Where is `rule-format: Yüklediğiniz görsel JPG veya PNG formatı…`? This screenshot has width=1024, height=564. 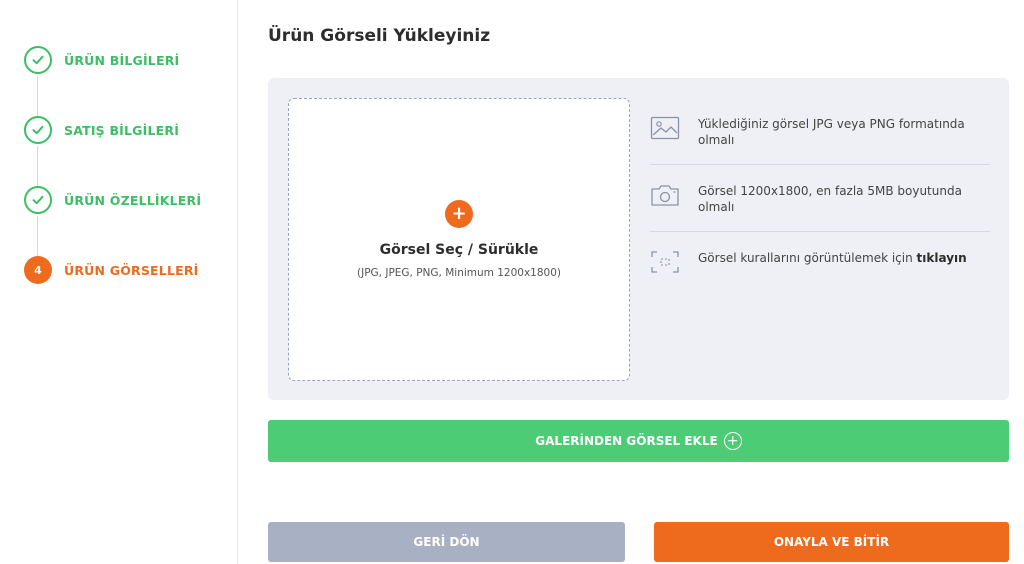 rule-format: Yüklediğiniz görsel JPG veya PNG formatı… is located at coordinates (820, 131).